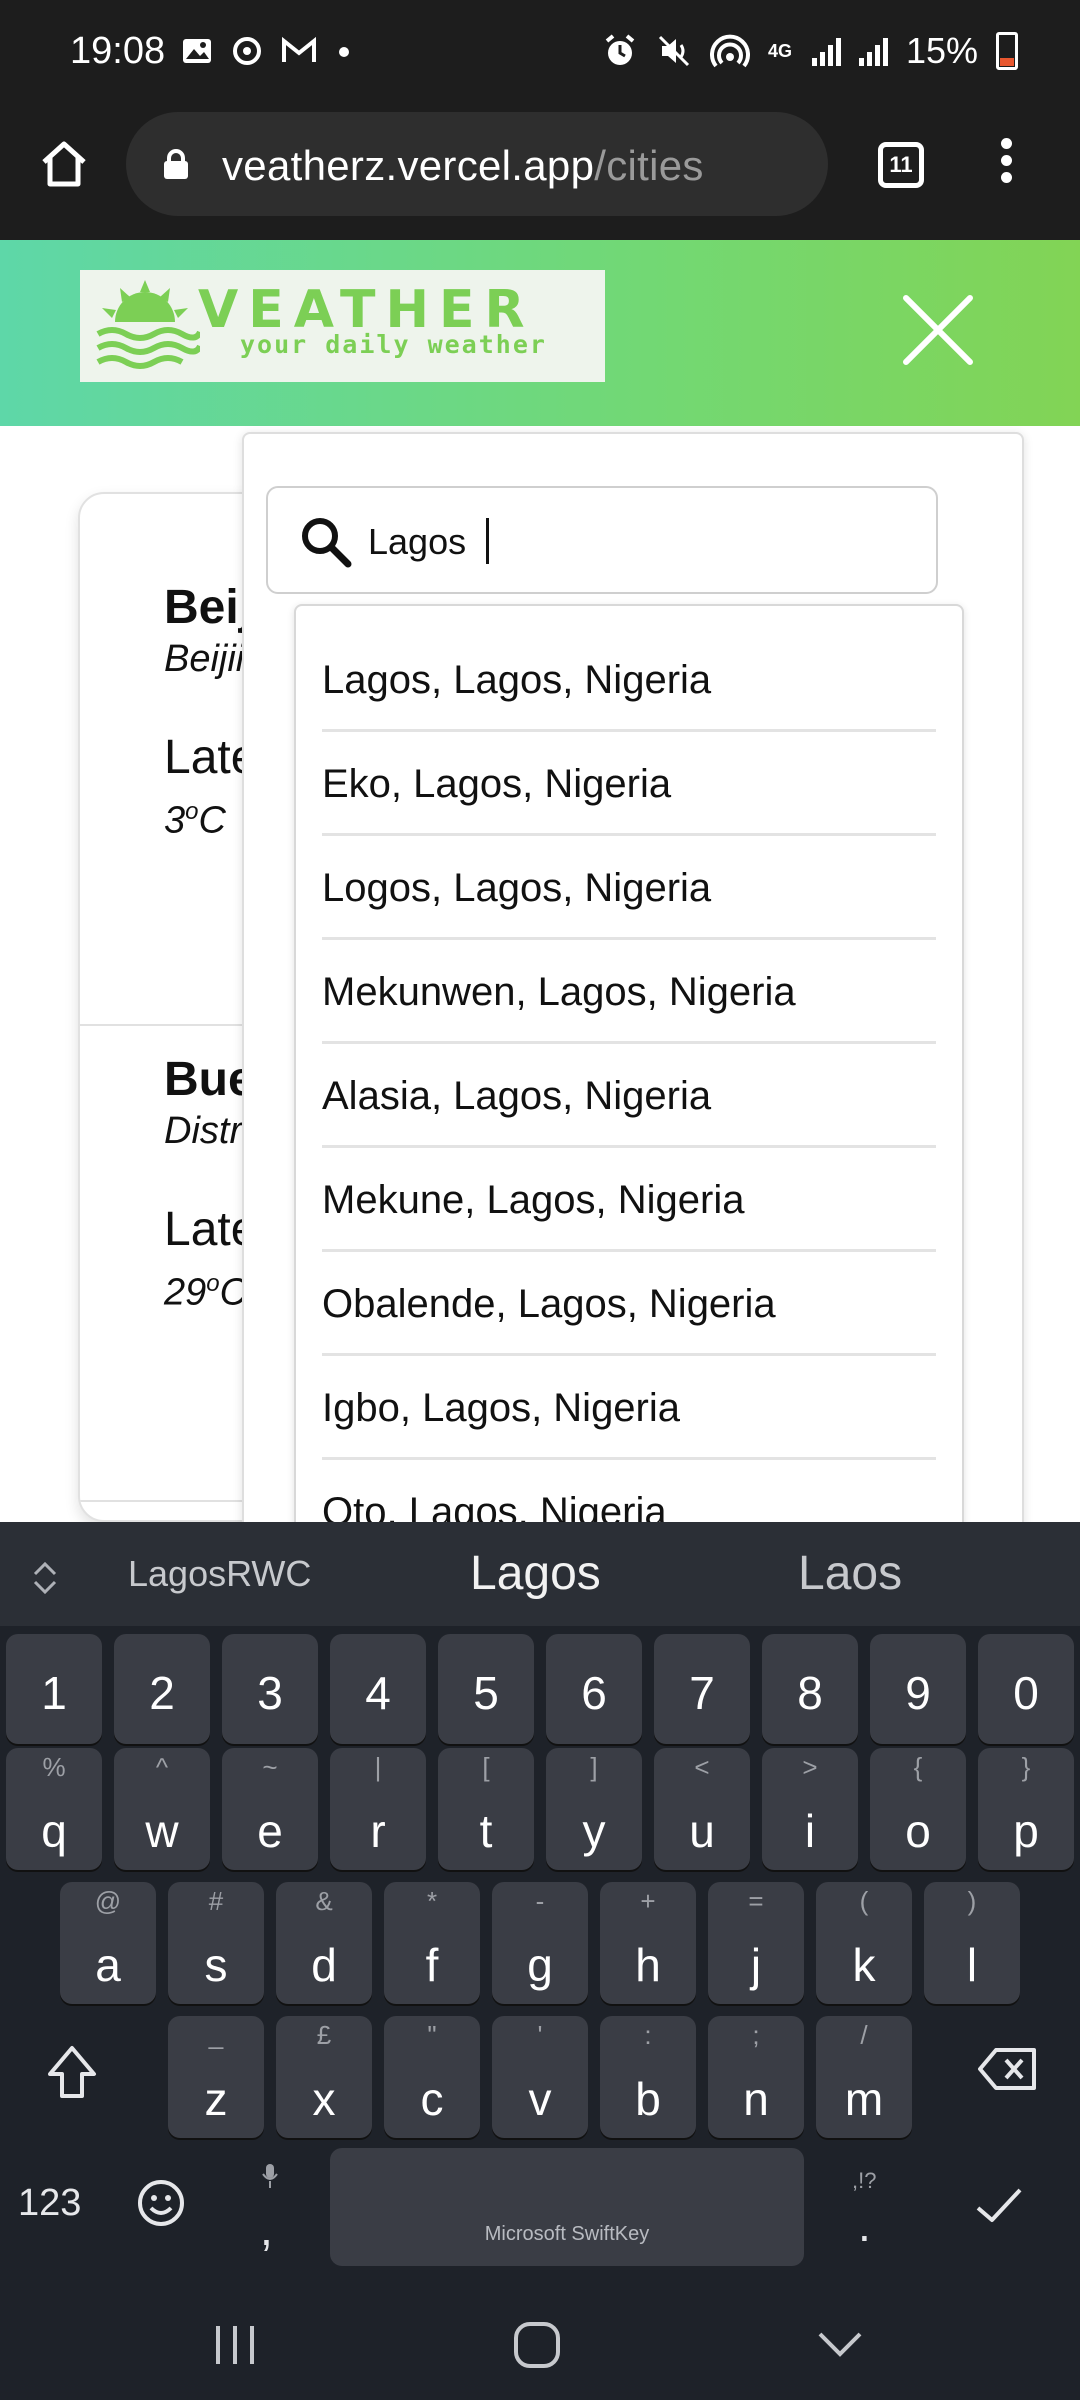  Describe the element at coordinates (486, 1689) in the screenshot. I see `key-5: 5` at that location.